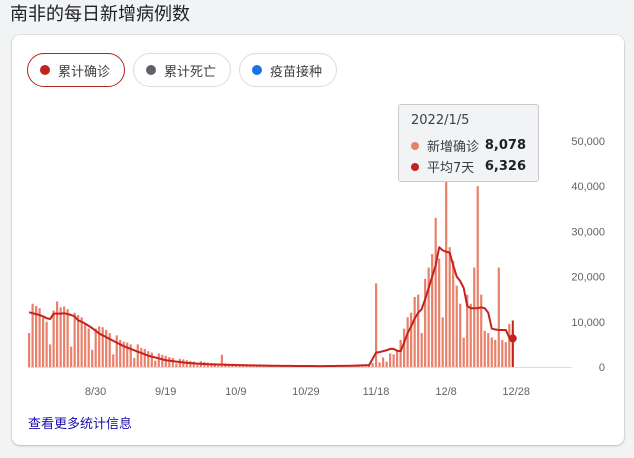 This screenshot has height=458, width=634. I want to click on x-tick-label: 9/19, so click(165, 392).